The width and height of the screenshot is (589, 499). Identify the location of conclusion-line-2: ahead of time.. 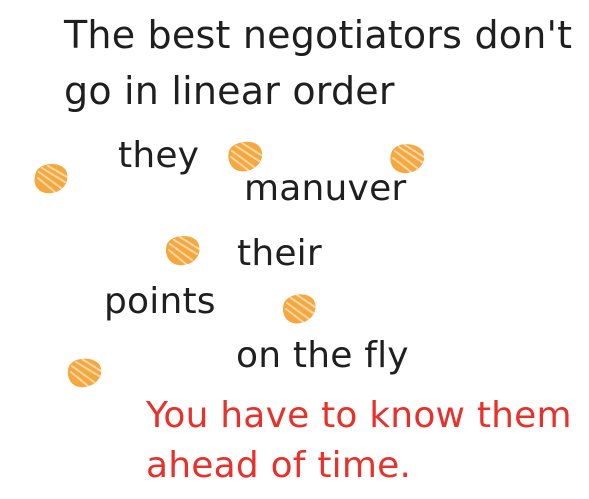
(279, 465).